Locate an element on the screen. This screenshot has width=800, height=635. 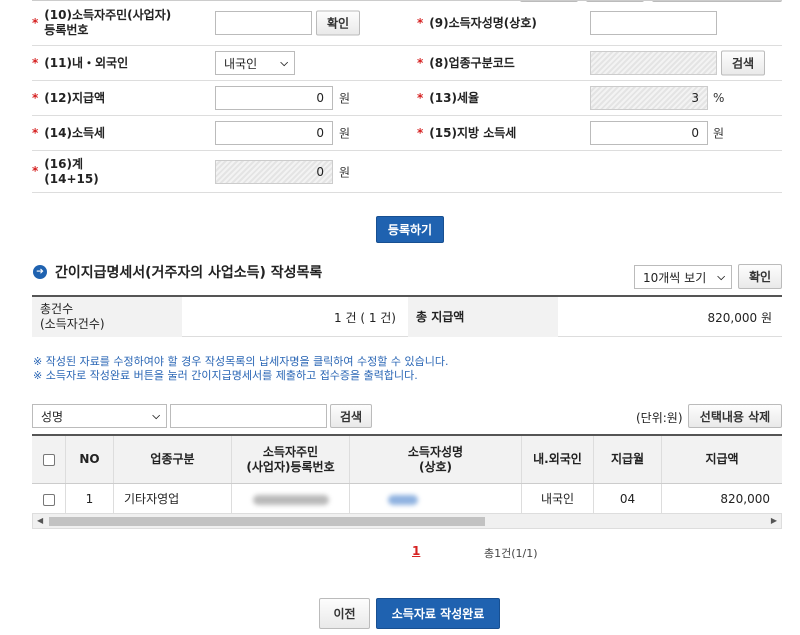
payment-input: 0 is located at coordinates (274, 98).